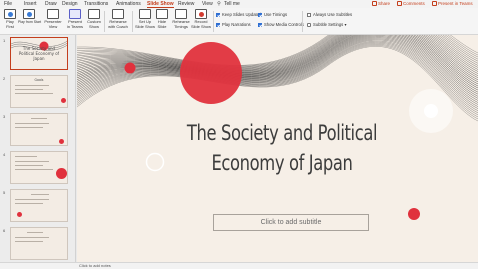 This screenshot has width=478, height=269. Describe the element at coordinates (162, 24) in the screenshot. I see `hide-slide-label: Hide Slide` at that location.